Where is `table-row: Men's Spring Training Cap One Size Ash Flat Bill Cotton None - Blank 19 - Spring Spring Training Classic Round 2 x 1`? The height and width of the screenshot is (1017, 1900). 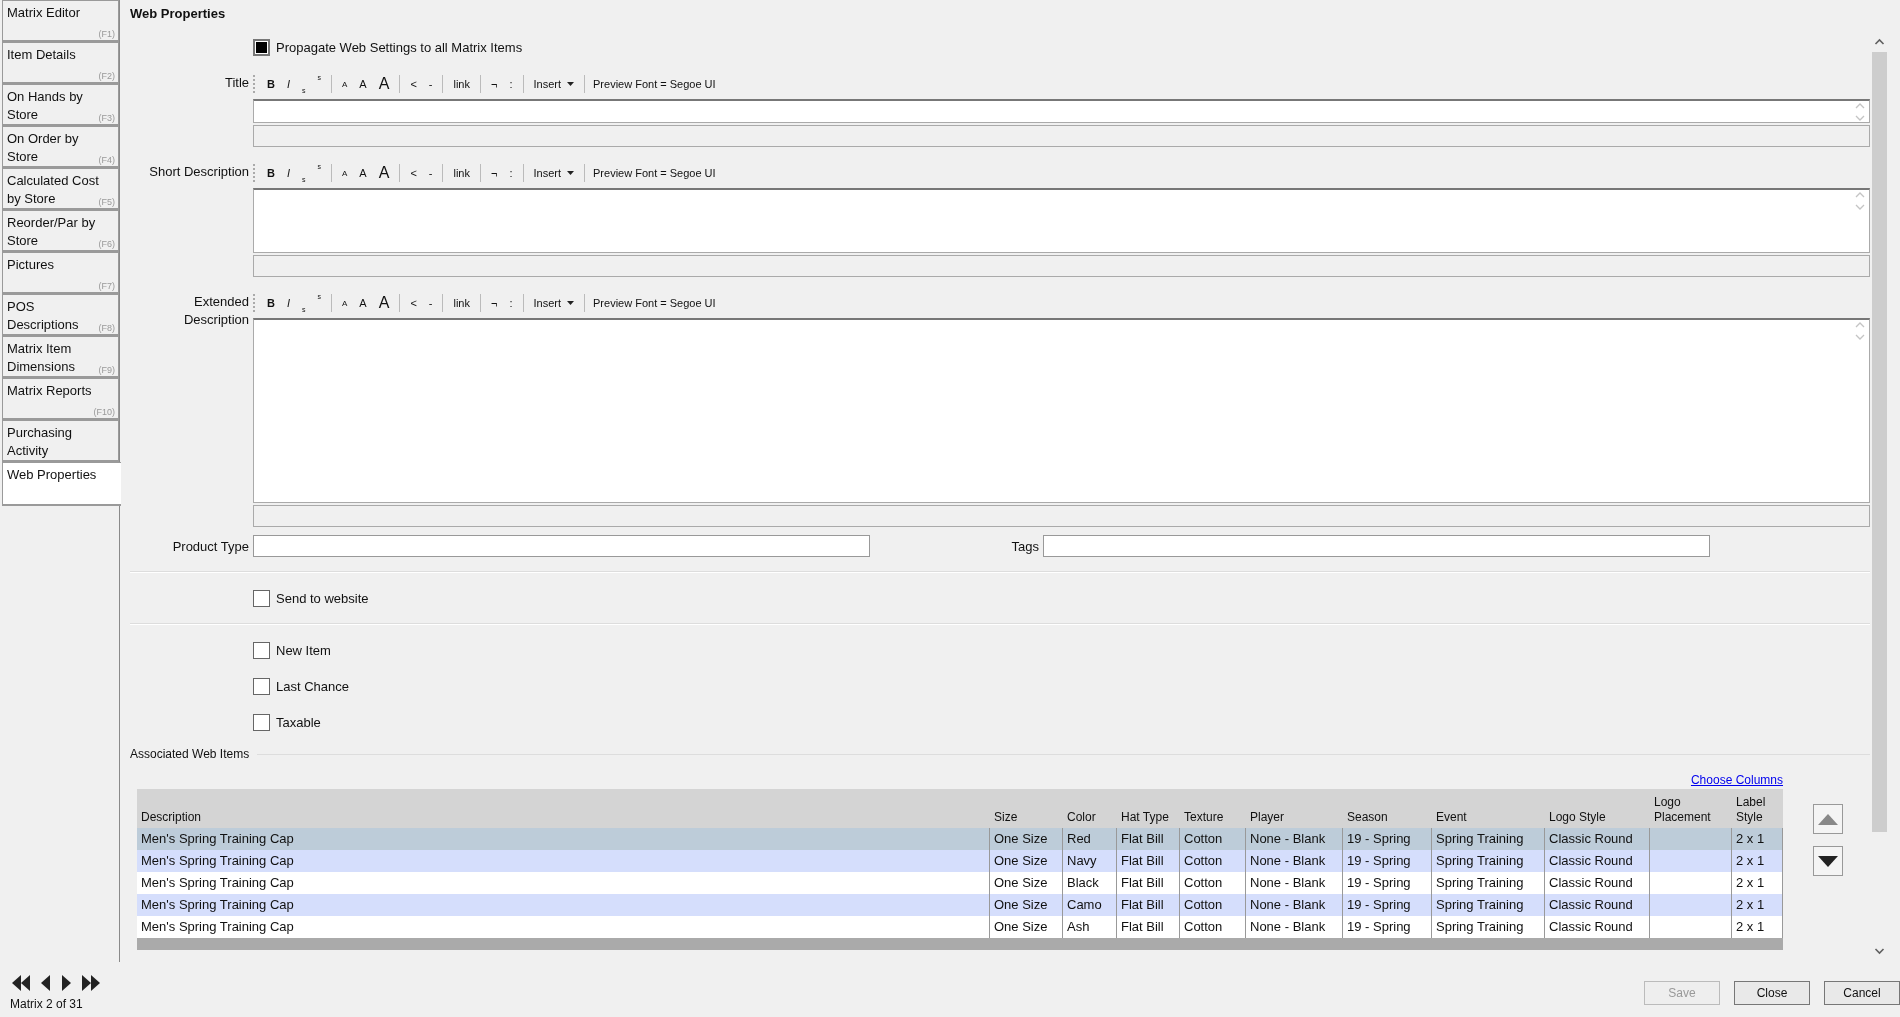
table-row: Men's Spring Training Cap One Size Ash Flat Bill Cotton None - Blank 19 - Spring Spring Training Classic Round 2 x 1 is located at coordinates (960, 927).